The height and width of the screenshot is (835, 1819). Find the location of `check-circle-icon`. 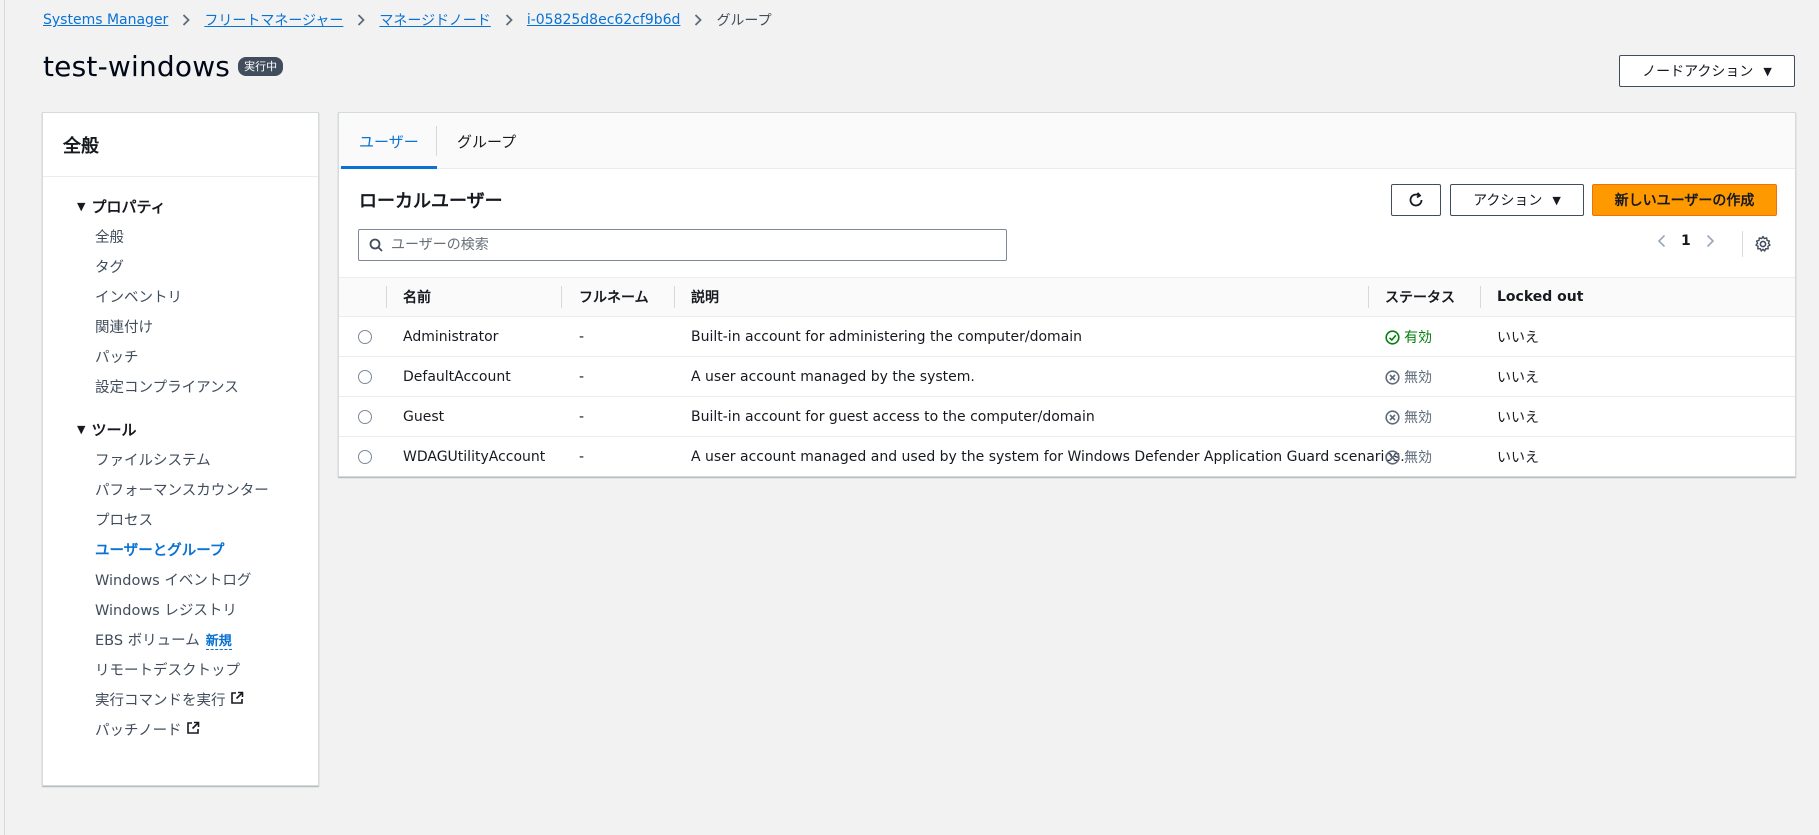

check-circle-icon is located at coordinates (1392, 337).